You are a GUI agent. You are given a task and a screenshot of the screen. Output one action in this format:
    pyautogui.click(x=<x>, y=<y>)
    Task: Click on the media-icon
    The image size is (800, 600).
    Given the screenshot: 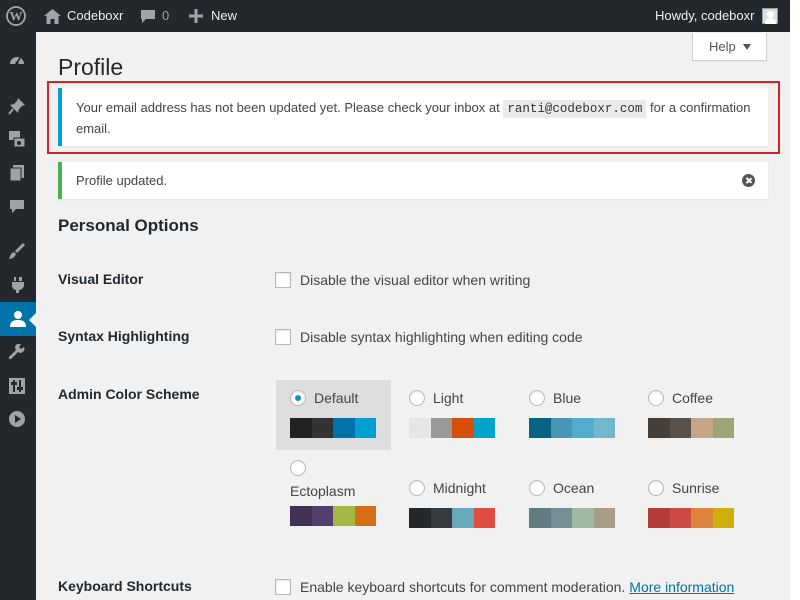 What is the action you would take?
    pyautogui.click(x=17, y=139)
    